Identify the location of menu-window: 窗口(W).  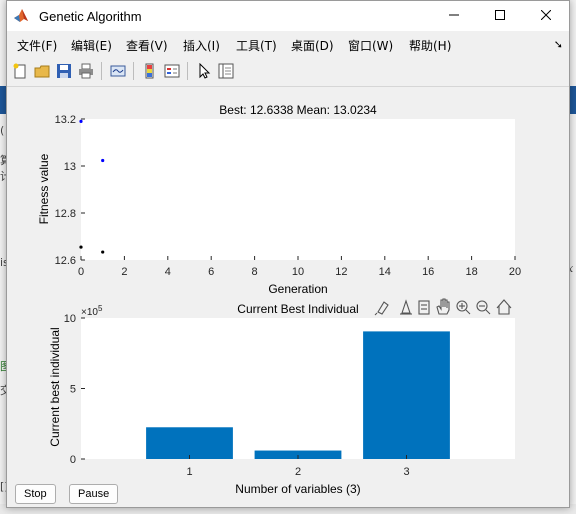
(370, 45).